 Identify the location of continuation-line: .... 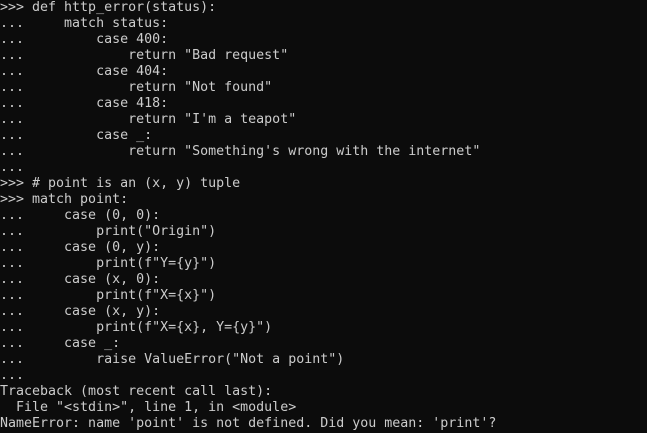
(12, 167).